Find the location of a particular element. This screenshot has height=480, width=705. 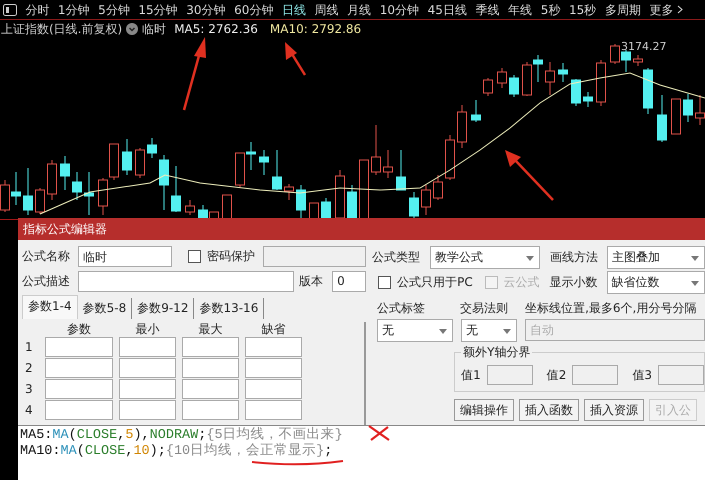

dropdown-icon is located at coordinates (132, 29).